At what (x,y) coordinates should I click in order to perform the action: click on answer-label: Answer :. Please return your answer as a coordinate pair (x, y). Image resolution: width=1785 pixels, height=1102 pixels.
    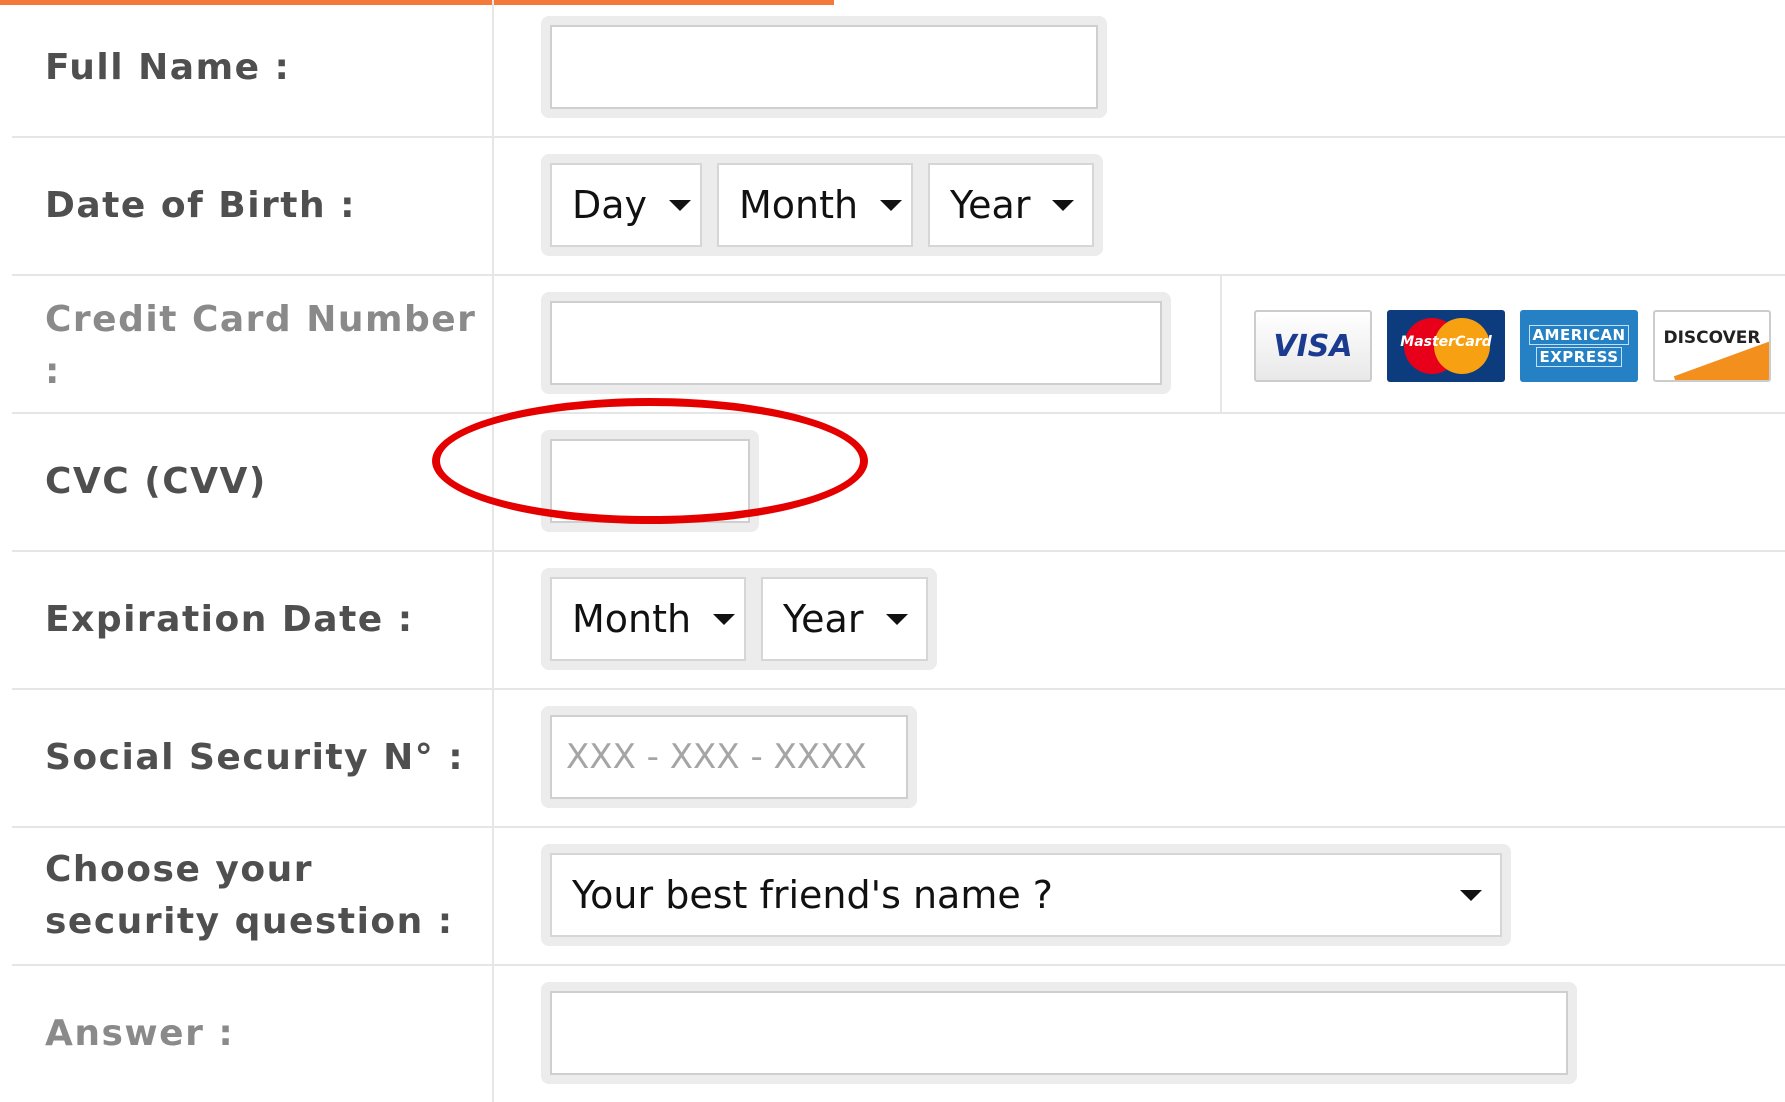
    Looking at the image, I should click on (253, 1034).